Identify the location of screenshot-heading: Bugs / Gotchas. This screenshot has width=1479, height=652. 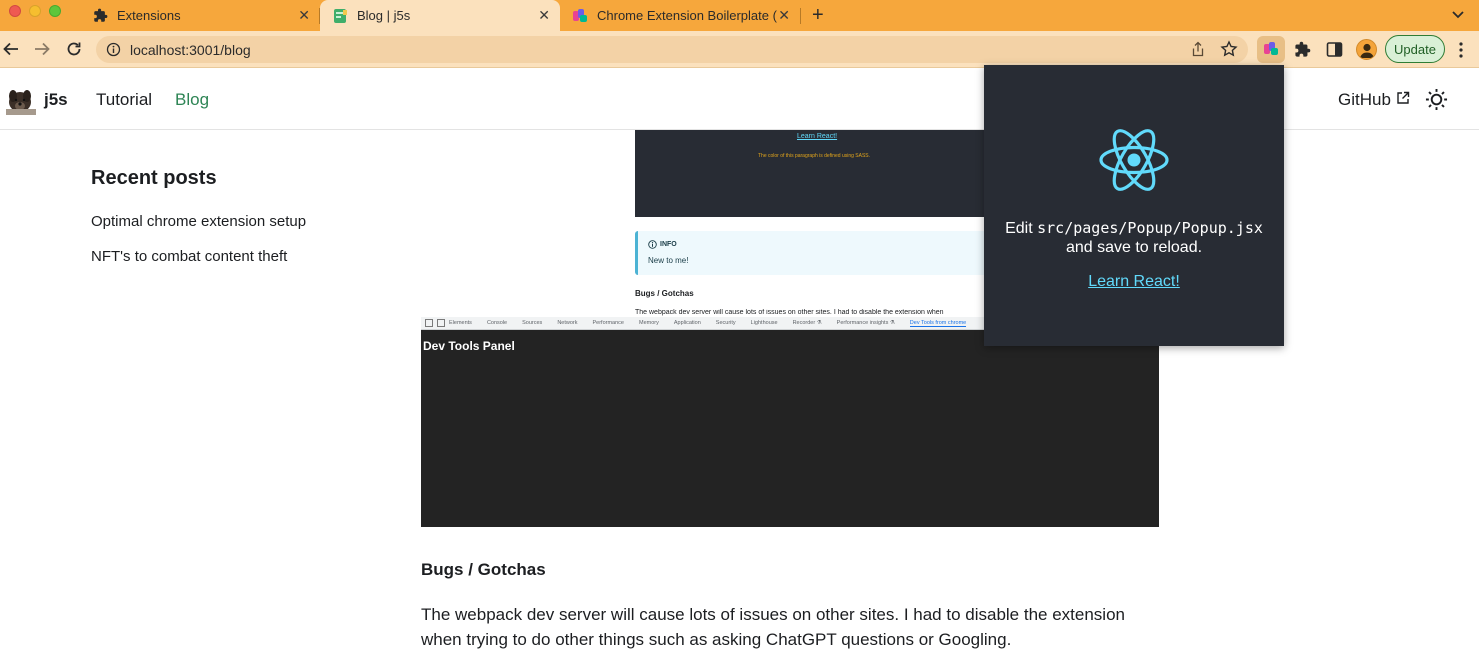
(664, 293).